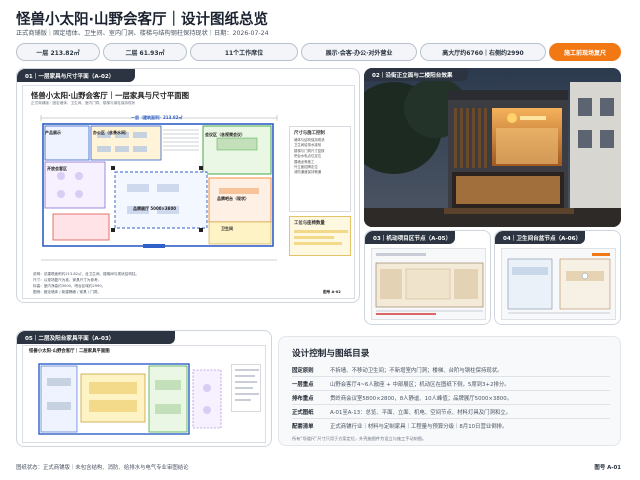 The width and height of the screenshot is (640, 480). I want to click on room-workarea-label: 品牌展厅 5000×3800, so click(155, 208).